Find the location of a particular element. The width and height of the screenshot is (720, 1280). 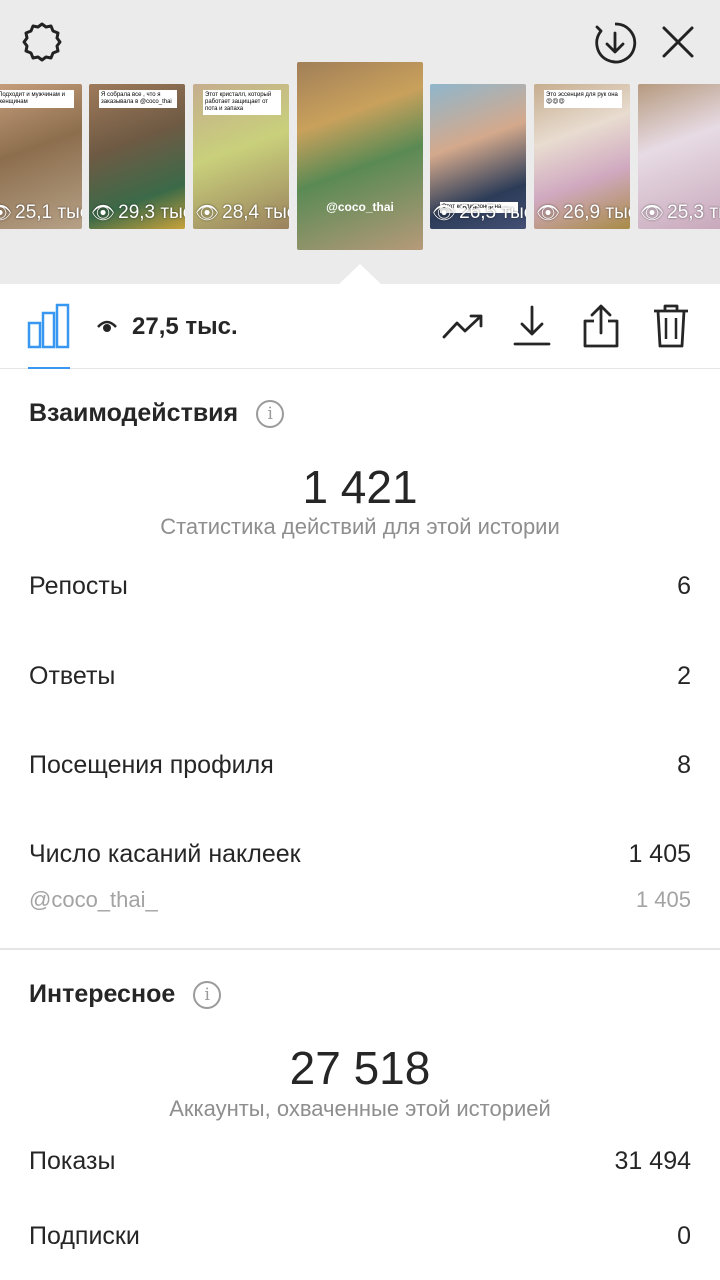

stat-row-impressions: Показы 31 494 is located at coordinates (360, 1161).